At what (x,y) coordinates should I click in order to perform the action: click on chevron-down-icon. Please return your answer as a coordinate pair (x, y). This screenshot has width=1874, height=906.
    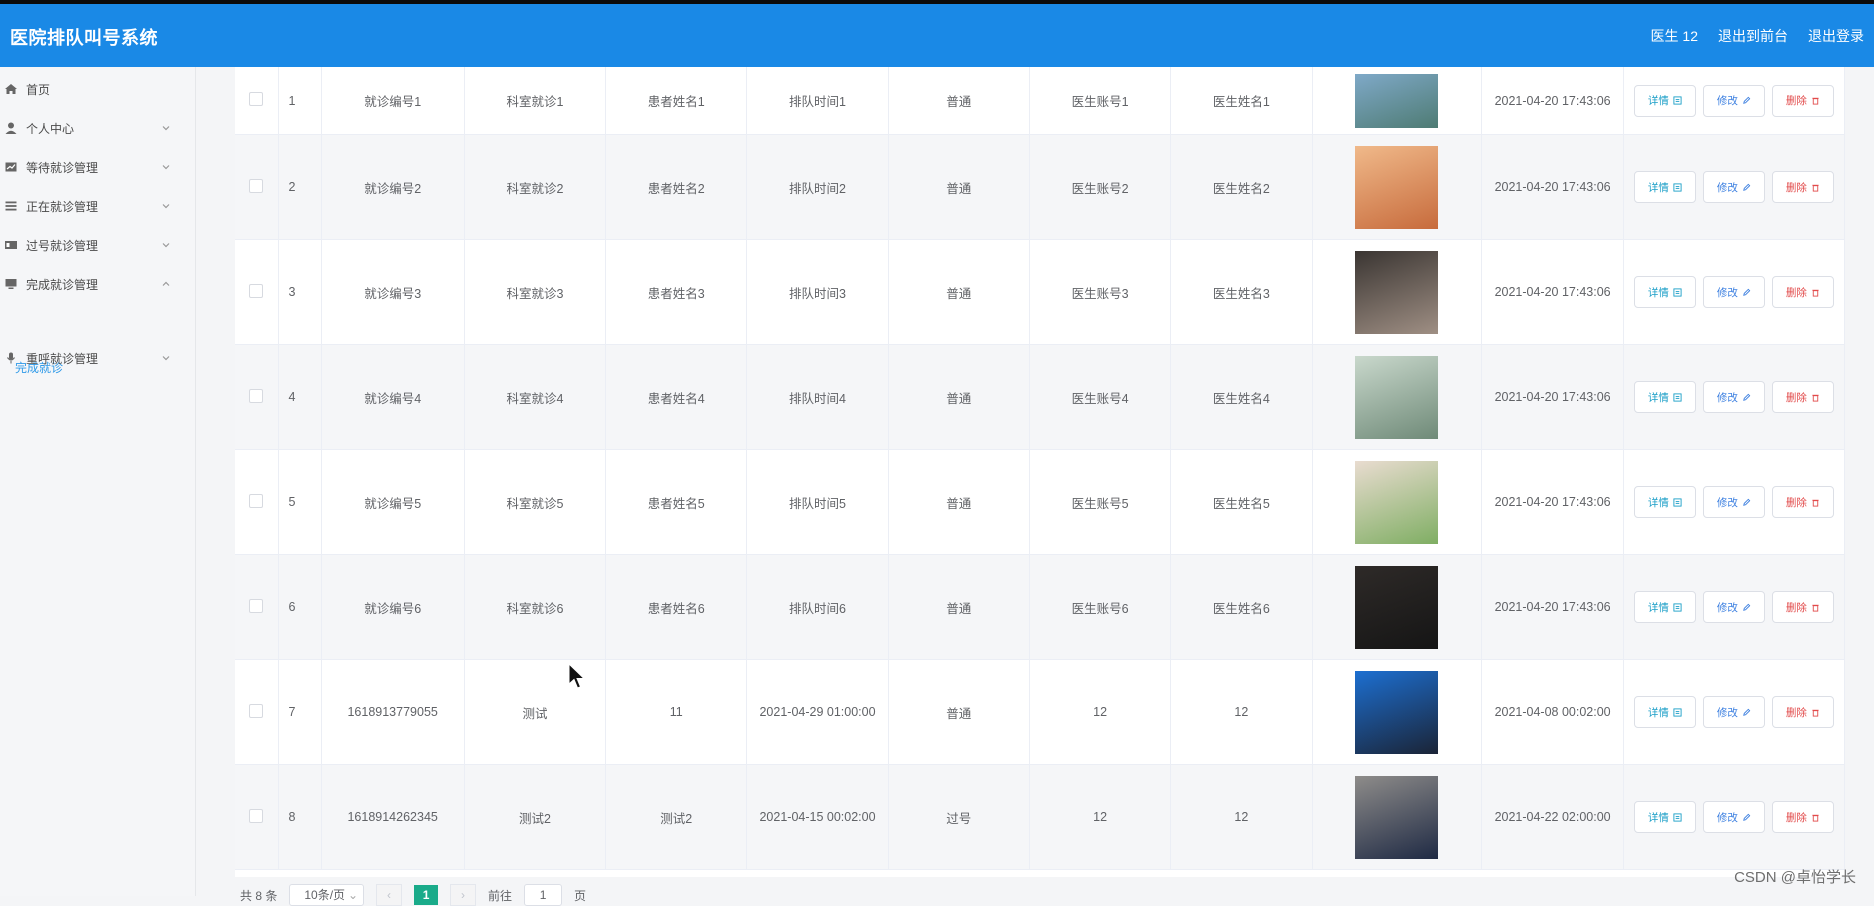
    Looking at the image, I should click on (166, 128).